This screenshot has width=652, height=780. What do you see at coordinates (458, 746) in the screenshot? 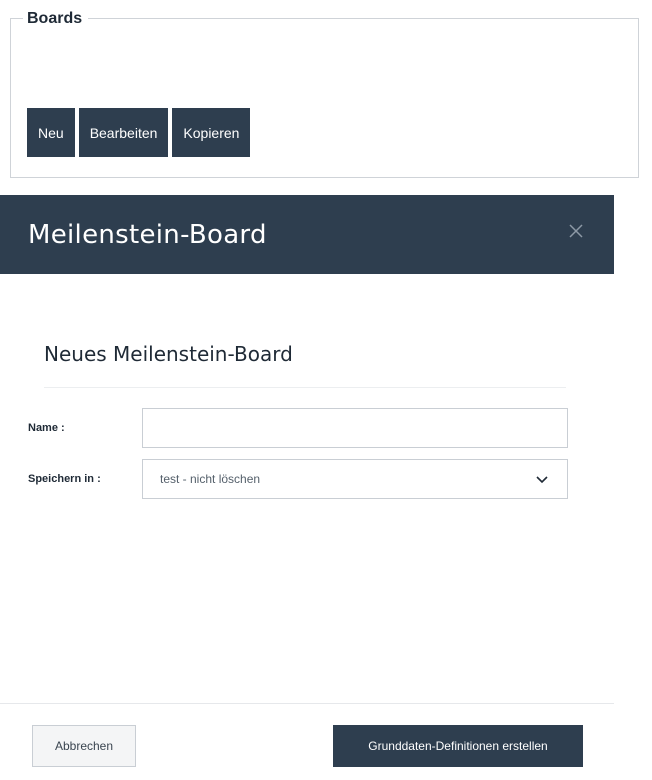
I see `create-definitions-button: Grunddaten-Definitionen erstellen` at bounding box center [458, 746].